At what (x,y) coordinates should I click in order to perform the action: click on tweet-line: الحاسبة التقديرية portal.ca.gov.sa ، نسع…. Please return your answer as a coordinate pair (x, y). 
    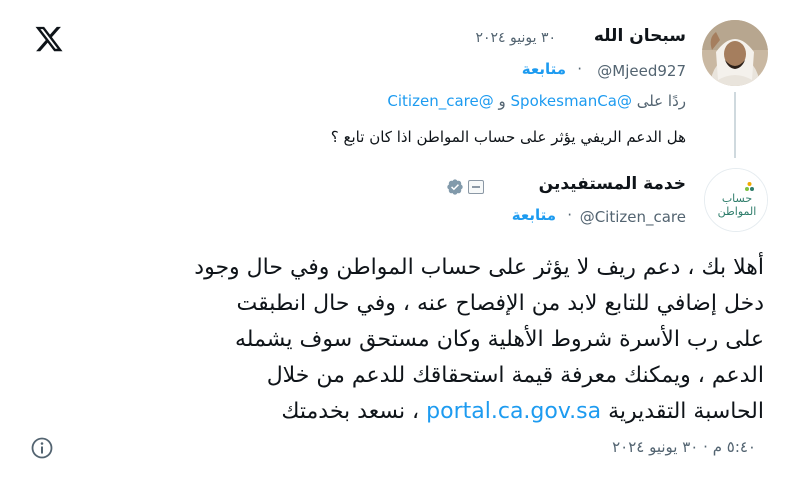
    Looking at the image, I should click on (384, 412).